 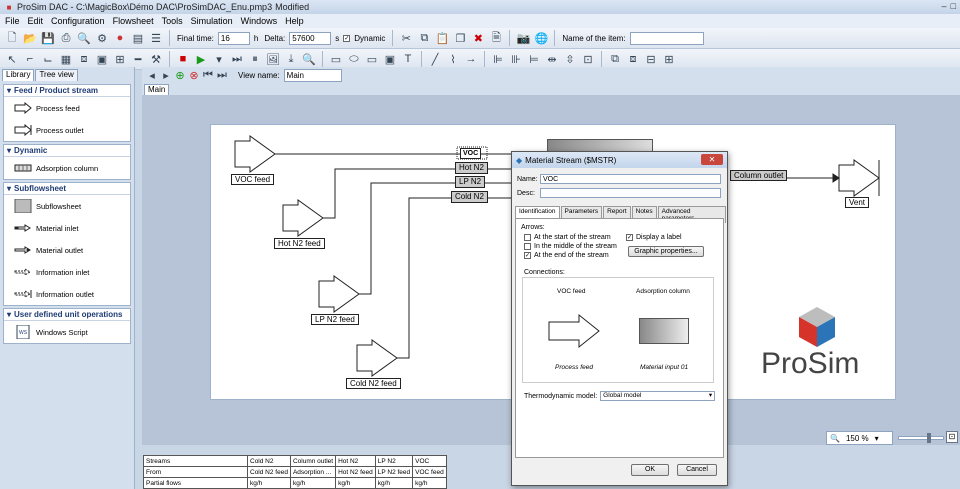 What do you see at coordinates (372, 59) in the screenshot?
I see `textbox-icon: ▭` at bounding box center [372, 59].